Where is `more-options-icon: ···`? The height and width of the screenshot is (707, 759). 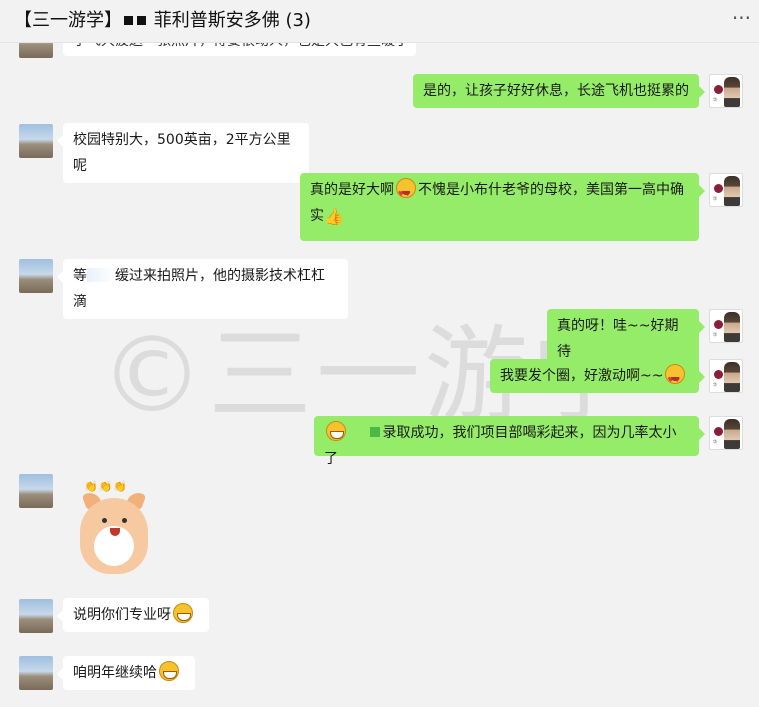 more-options-icon: ··· is located at coordinates (741, 18).